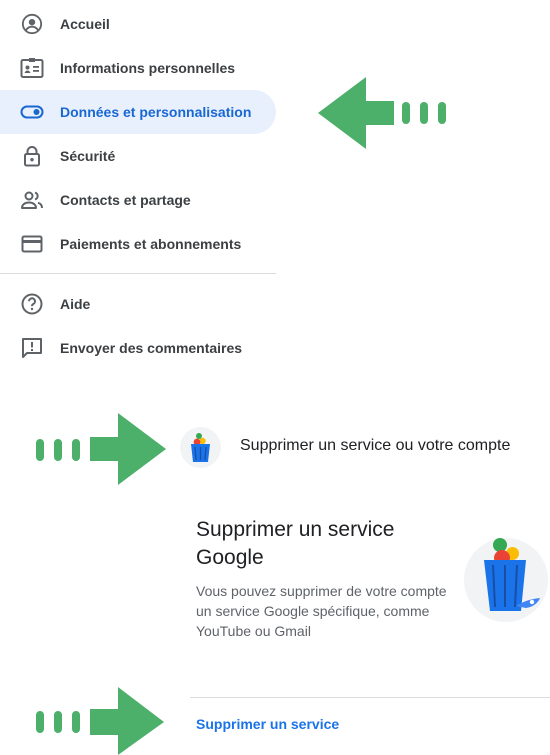  I want to click on id-card-icon, so click(32, 68).